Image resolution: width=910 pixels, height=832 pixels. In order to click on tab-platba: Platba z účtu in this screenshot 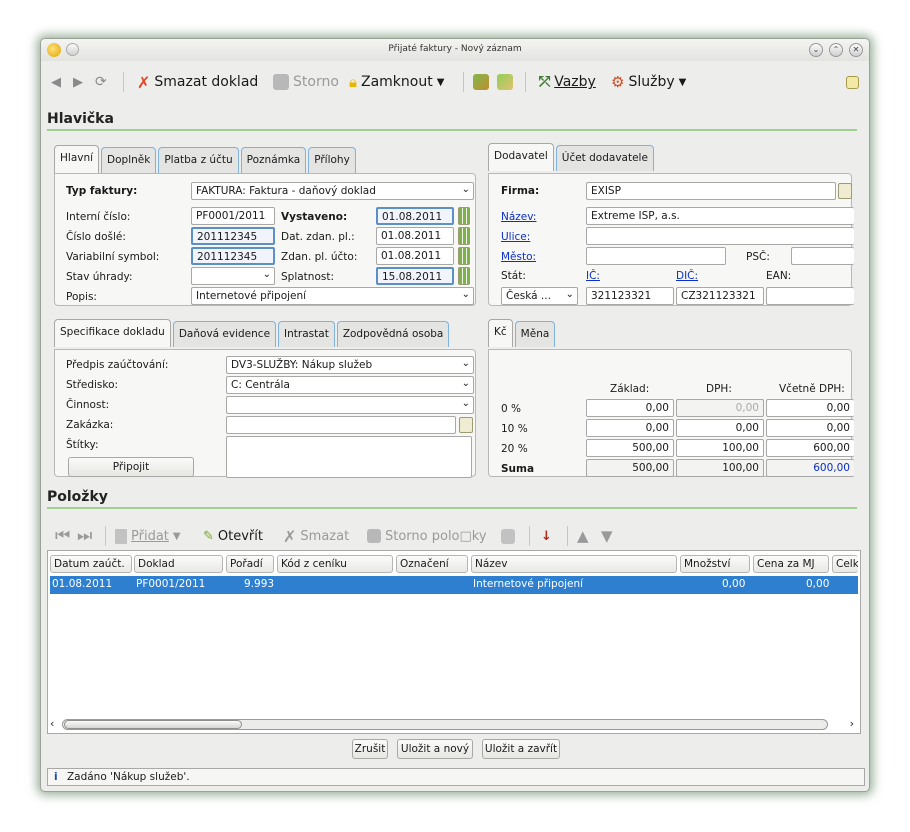, I will do `click(198, 160)`.